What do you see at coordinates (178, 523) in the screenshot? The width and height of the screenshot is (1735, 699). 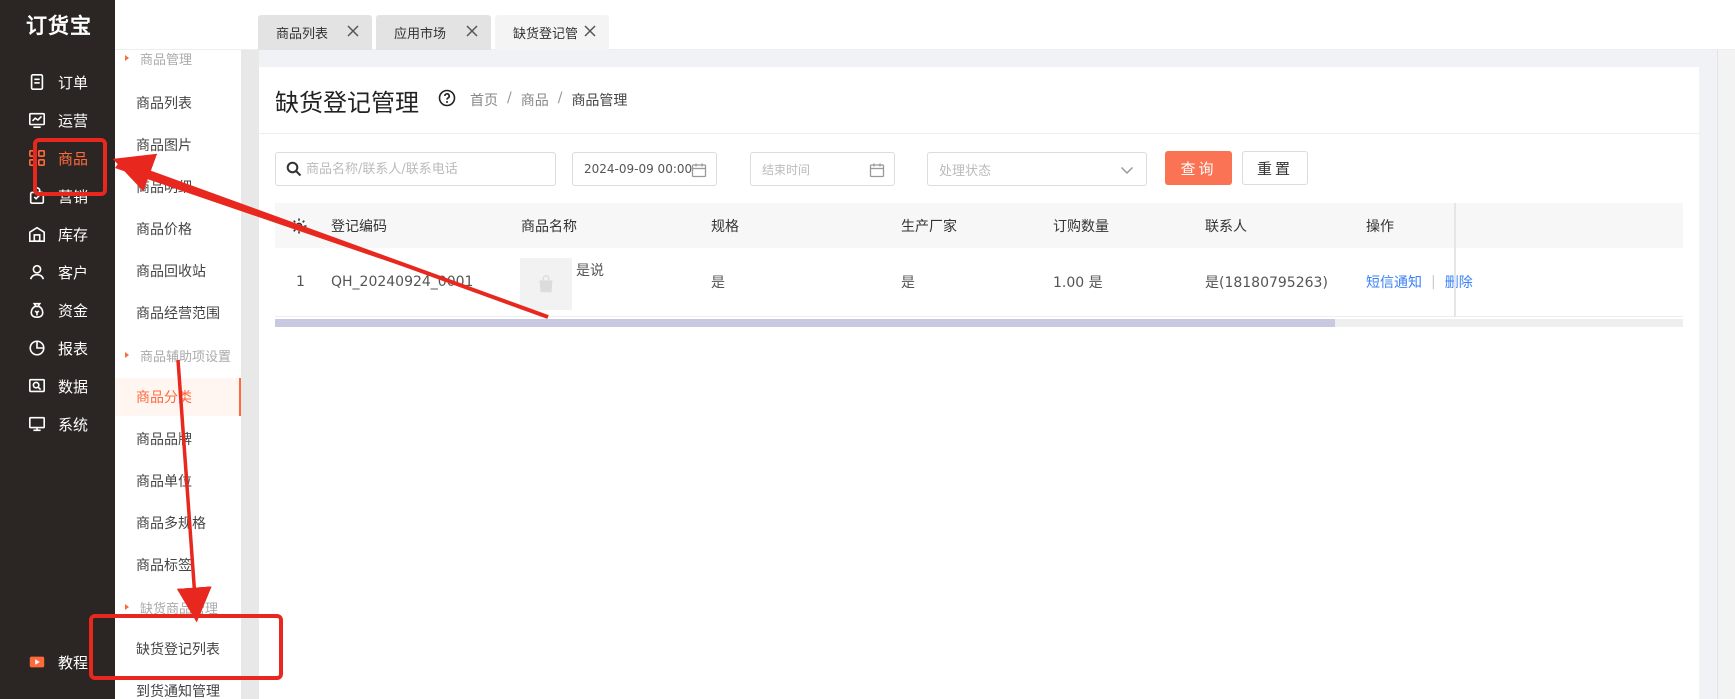 I see `sub-item-goods-multispec: 商品多规格` at bounding box center [178, 523].